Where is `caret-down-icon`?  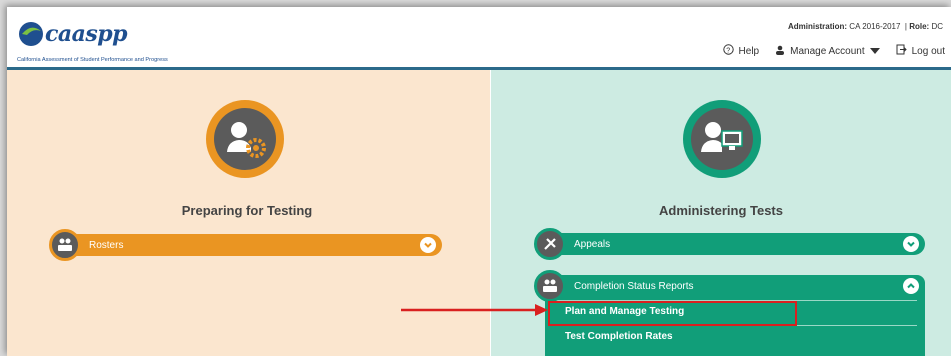
caret-down-icon is located at coordinates (874, 51).